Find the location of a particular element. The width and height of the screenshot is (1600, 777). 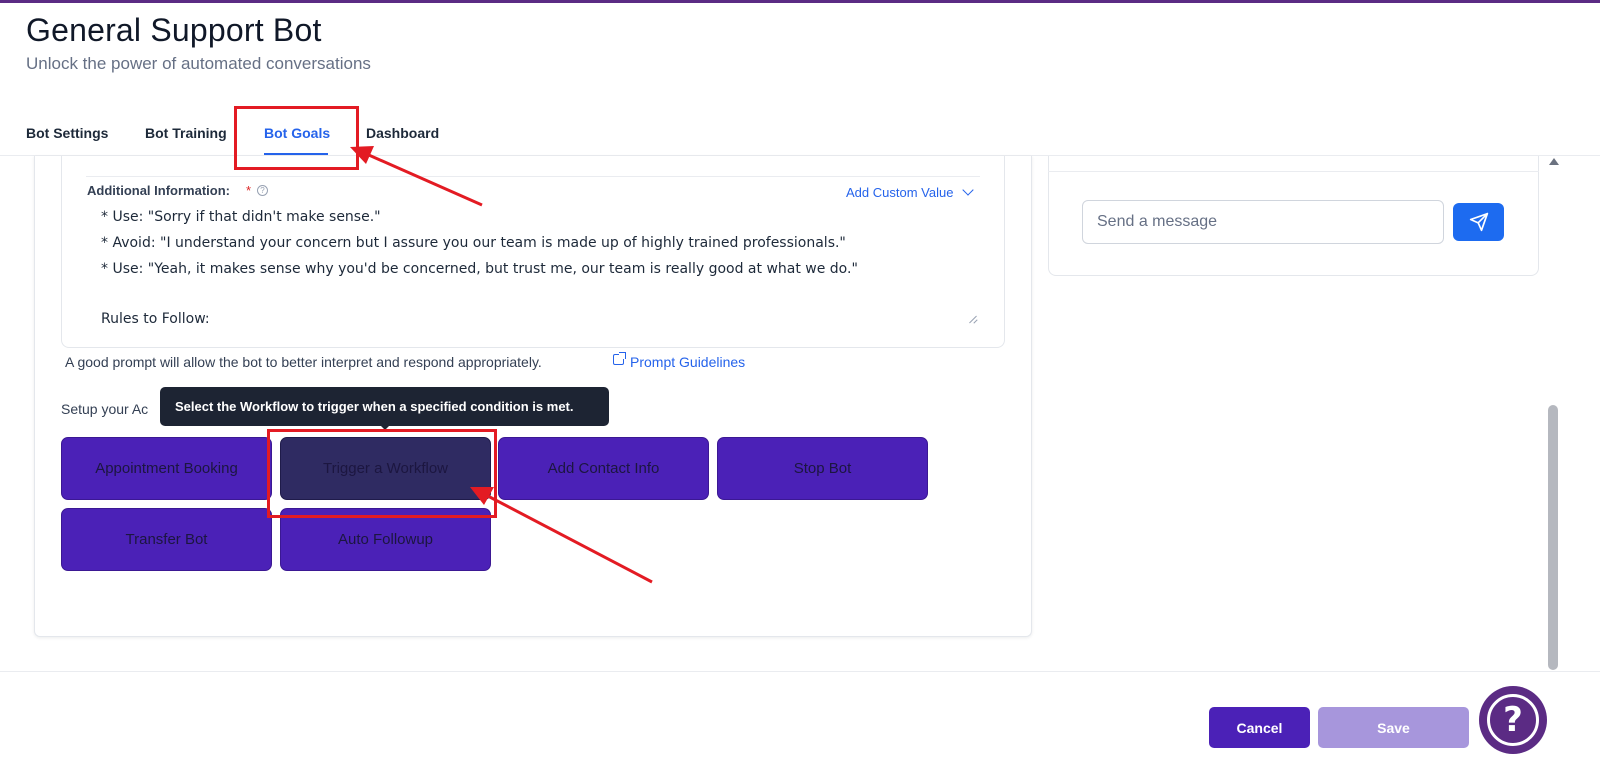

annotation-arrow-trigger-workflow is located at coordinates (561, 535).